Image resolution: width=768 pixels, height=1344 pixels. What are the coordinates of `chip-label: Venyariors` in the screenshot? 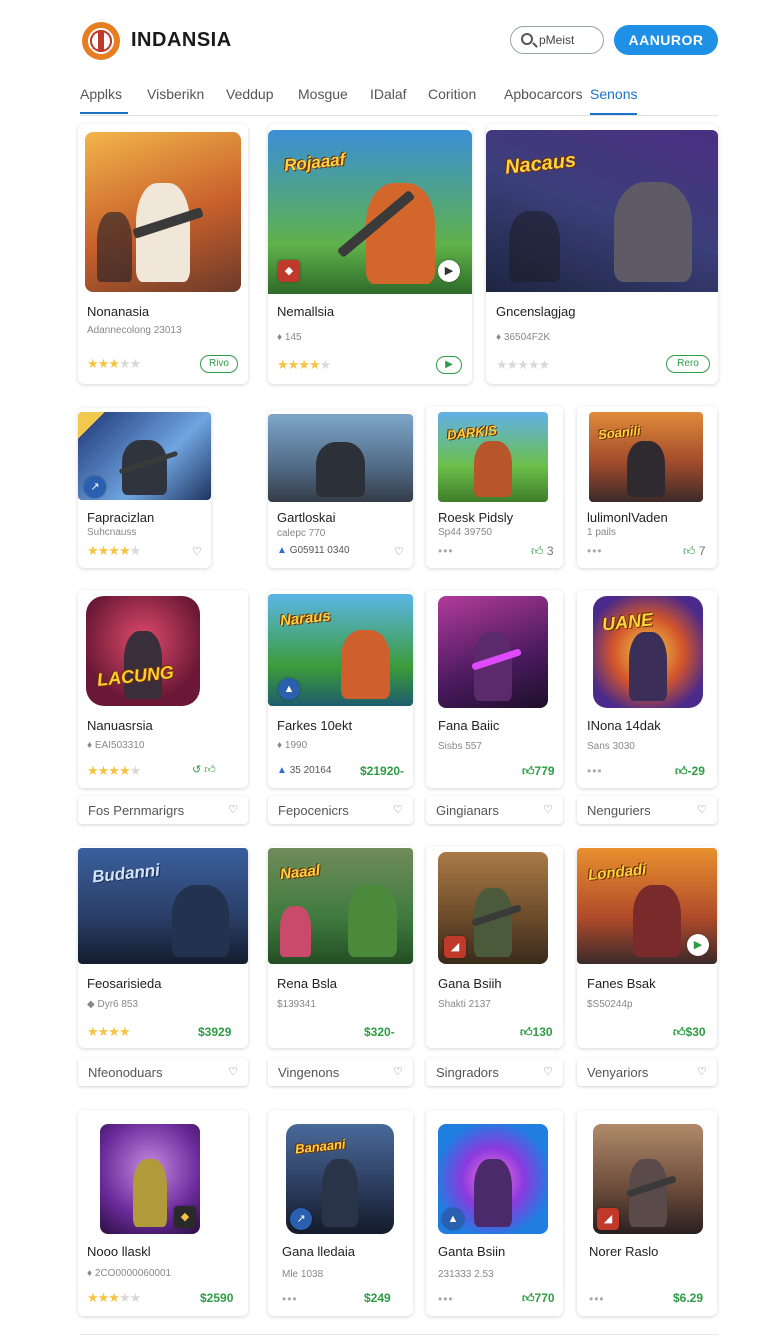 It's located at (618, 1072).